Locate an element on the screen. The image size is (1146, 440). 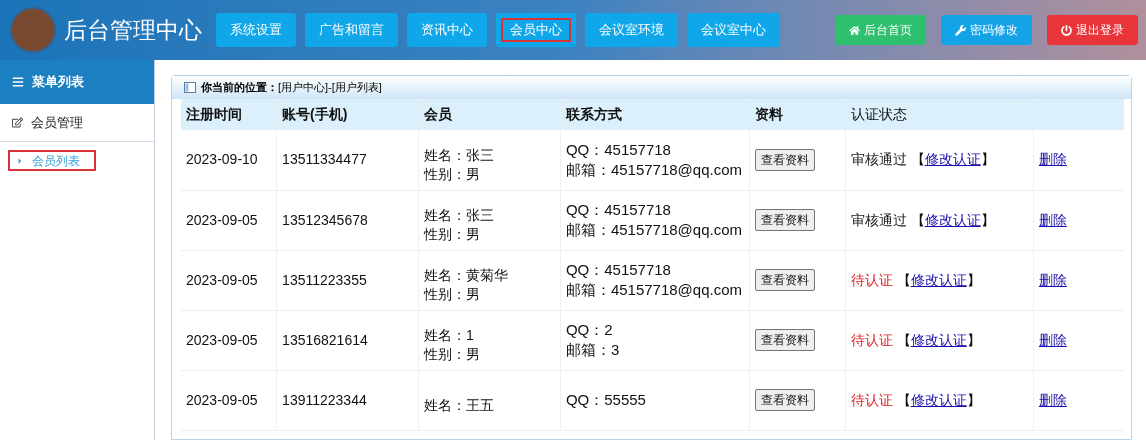
column-header: 资料 is located at coordinates (797, 114).